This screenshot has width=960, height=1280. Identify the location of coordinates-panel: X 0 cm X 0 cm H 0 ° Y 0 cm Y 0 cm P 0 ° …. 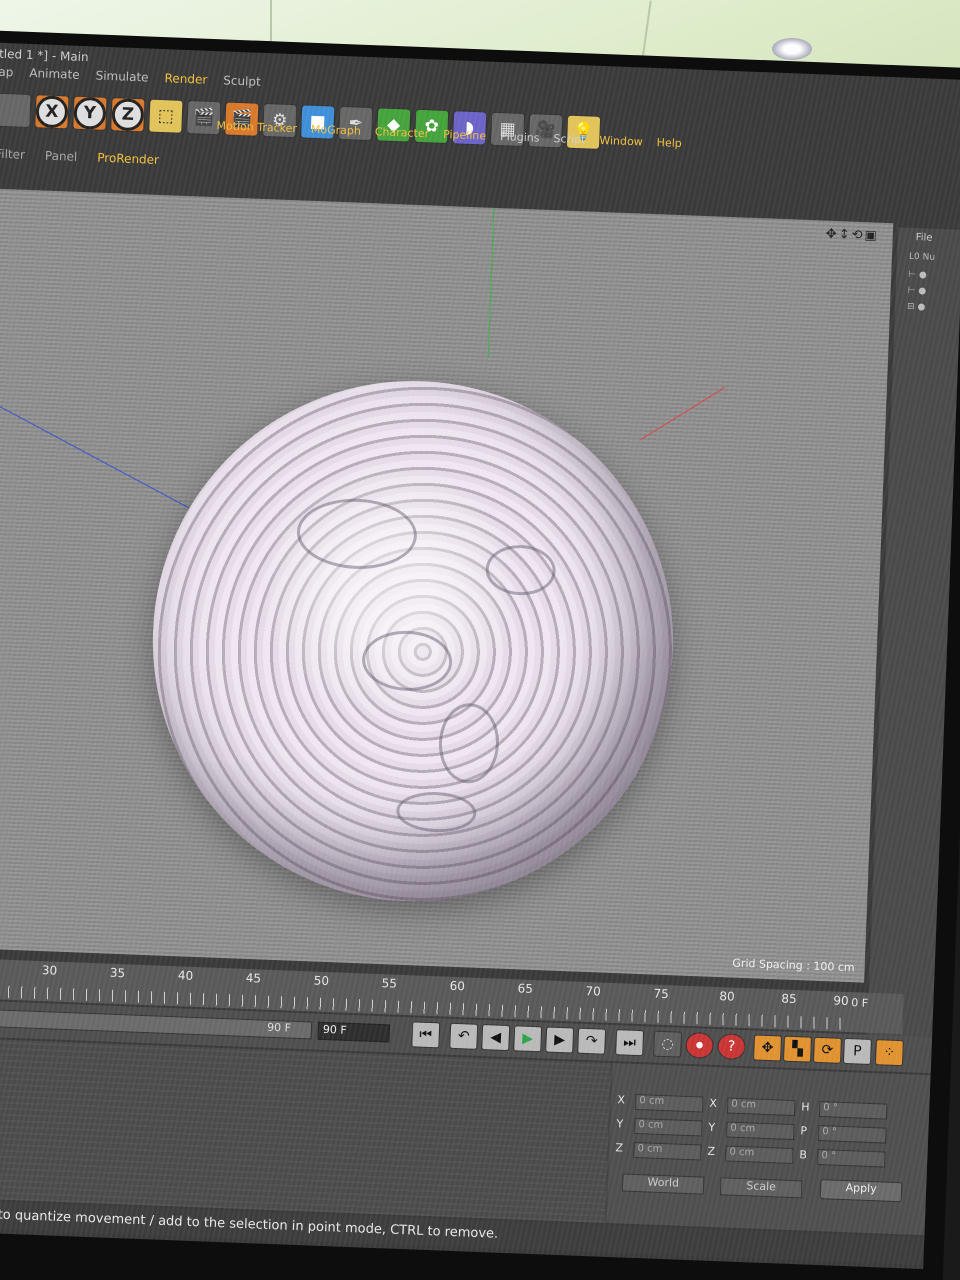
(768, 1149).